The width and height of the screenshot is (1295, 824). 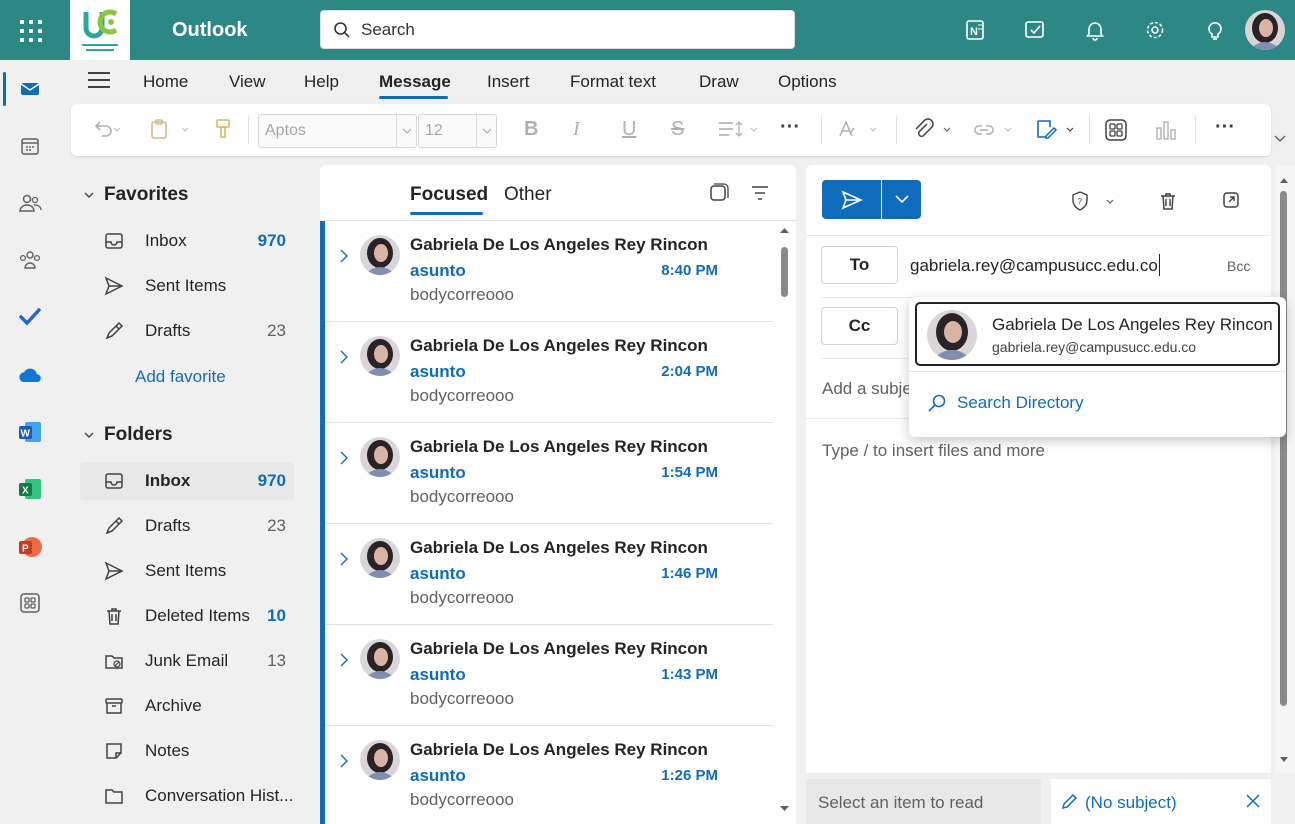 I want to click on more-apps-icon, so click(x=30, y=603).